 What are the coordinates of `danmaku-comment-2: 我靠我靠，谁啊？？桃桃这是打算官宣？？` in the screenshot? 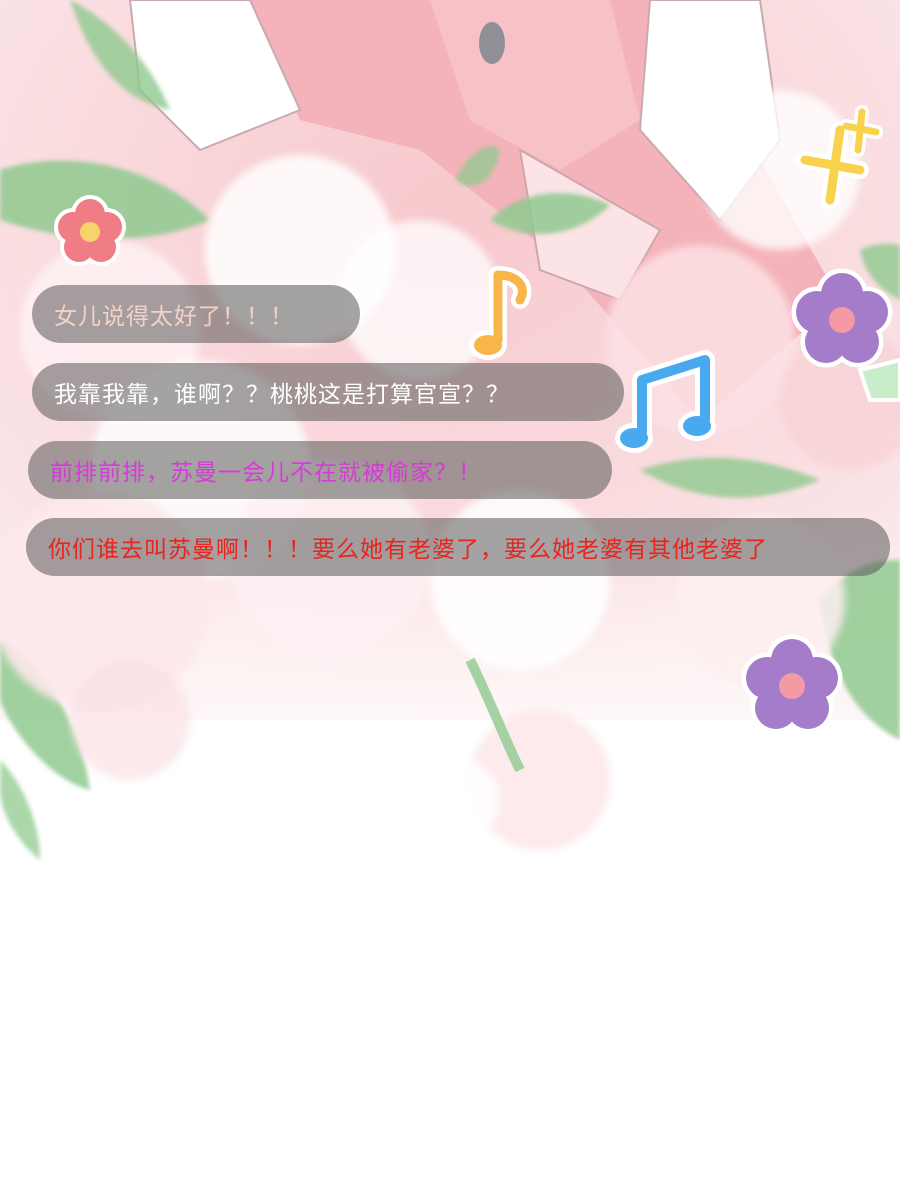 It's located at (328, 392).